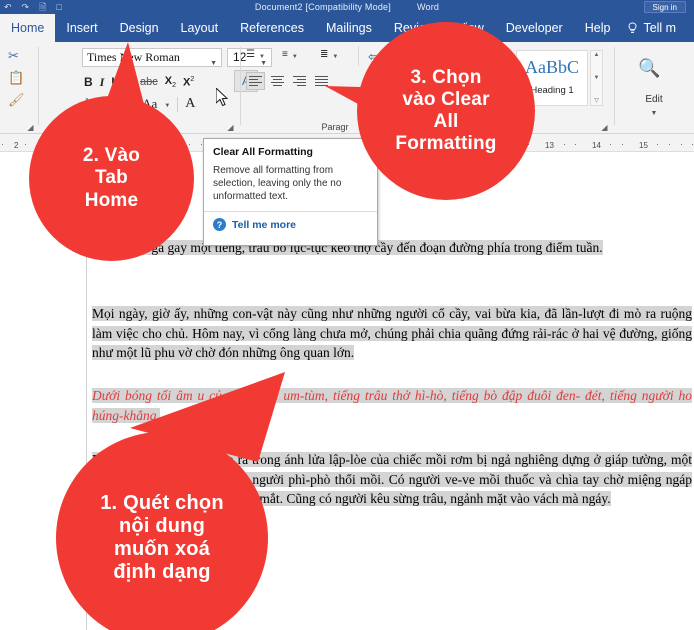 Image resolution: width=694 pixels, height=630 pixels. I want to click on ribbon-tab-help: Help, so click(598, 28).